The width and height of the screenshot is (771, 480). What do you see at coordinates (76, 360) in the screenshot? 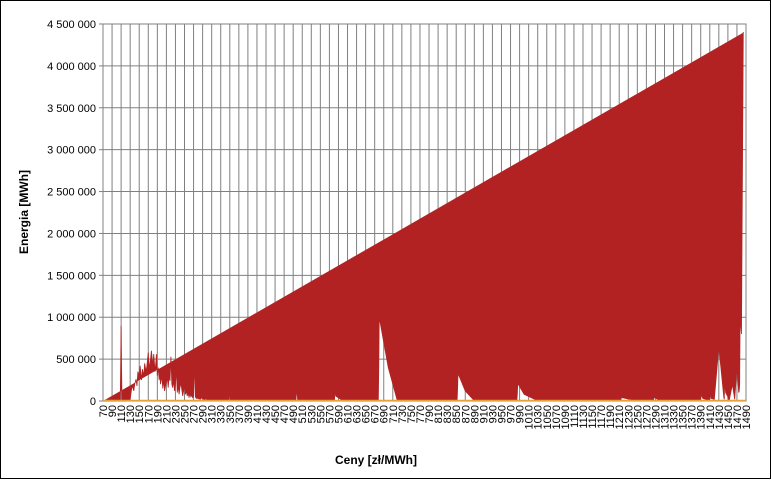
I see `y-tick-label: 500 000` at bounding box center [76, 360].